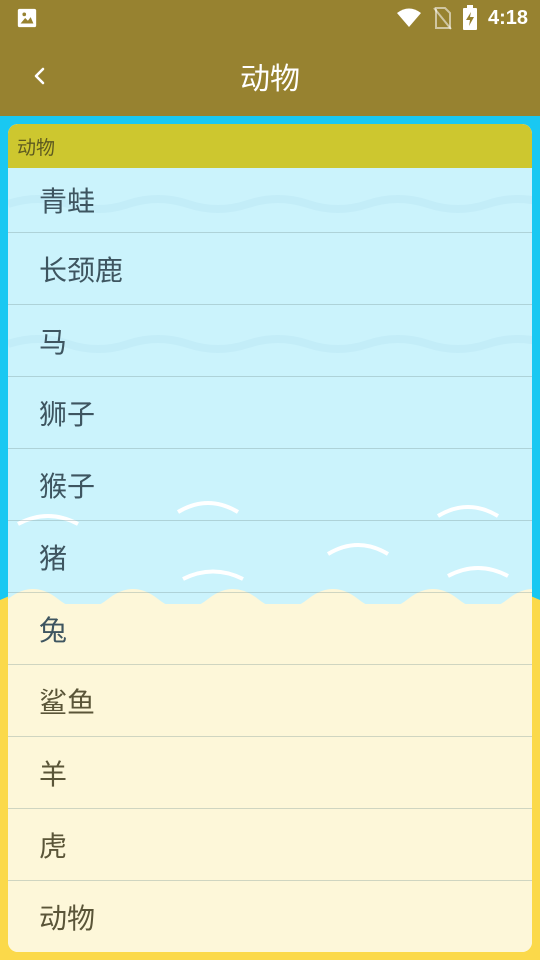 This screenshot has height=960, width=540. Describe the element at coordinates (270, 412) in the screenshot. I see `list-item: 狮子` at that location.